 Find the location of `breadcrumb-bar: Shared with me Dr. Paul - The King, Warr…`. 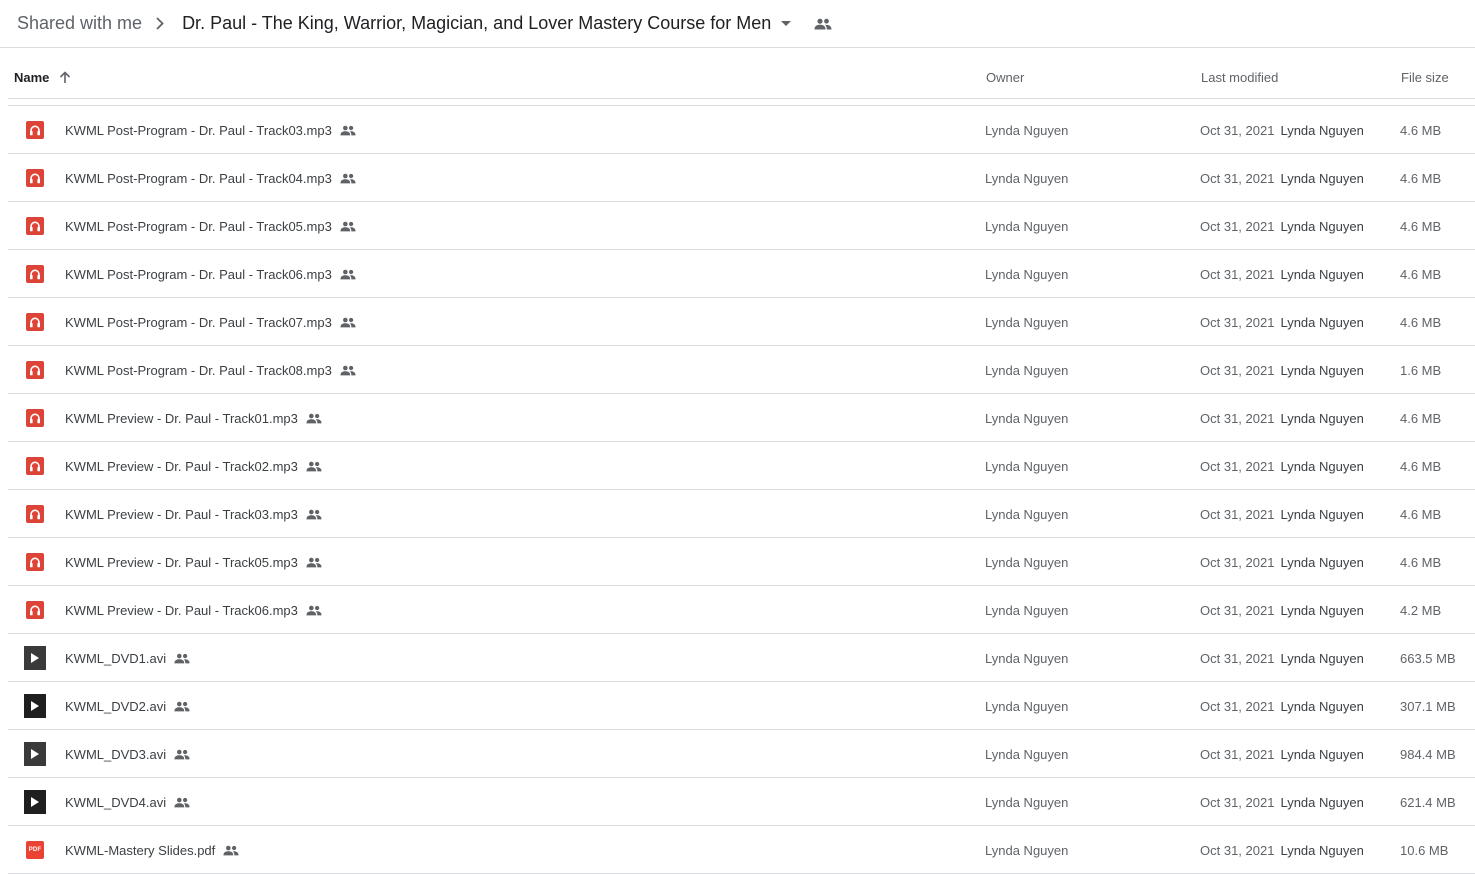

breadcrumb-bar: Shared with me Dr. Paul - The King, Warr… is located at coordinates (737, 24).